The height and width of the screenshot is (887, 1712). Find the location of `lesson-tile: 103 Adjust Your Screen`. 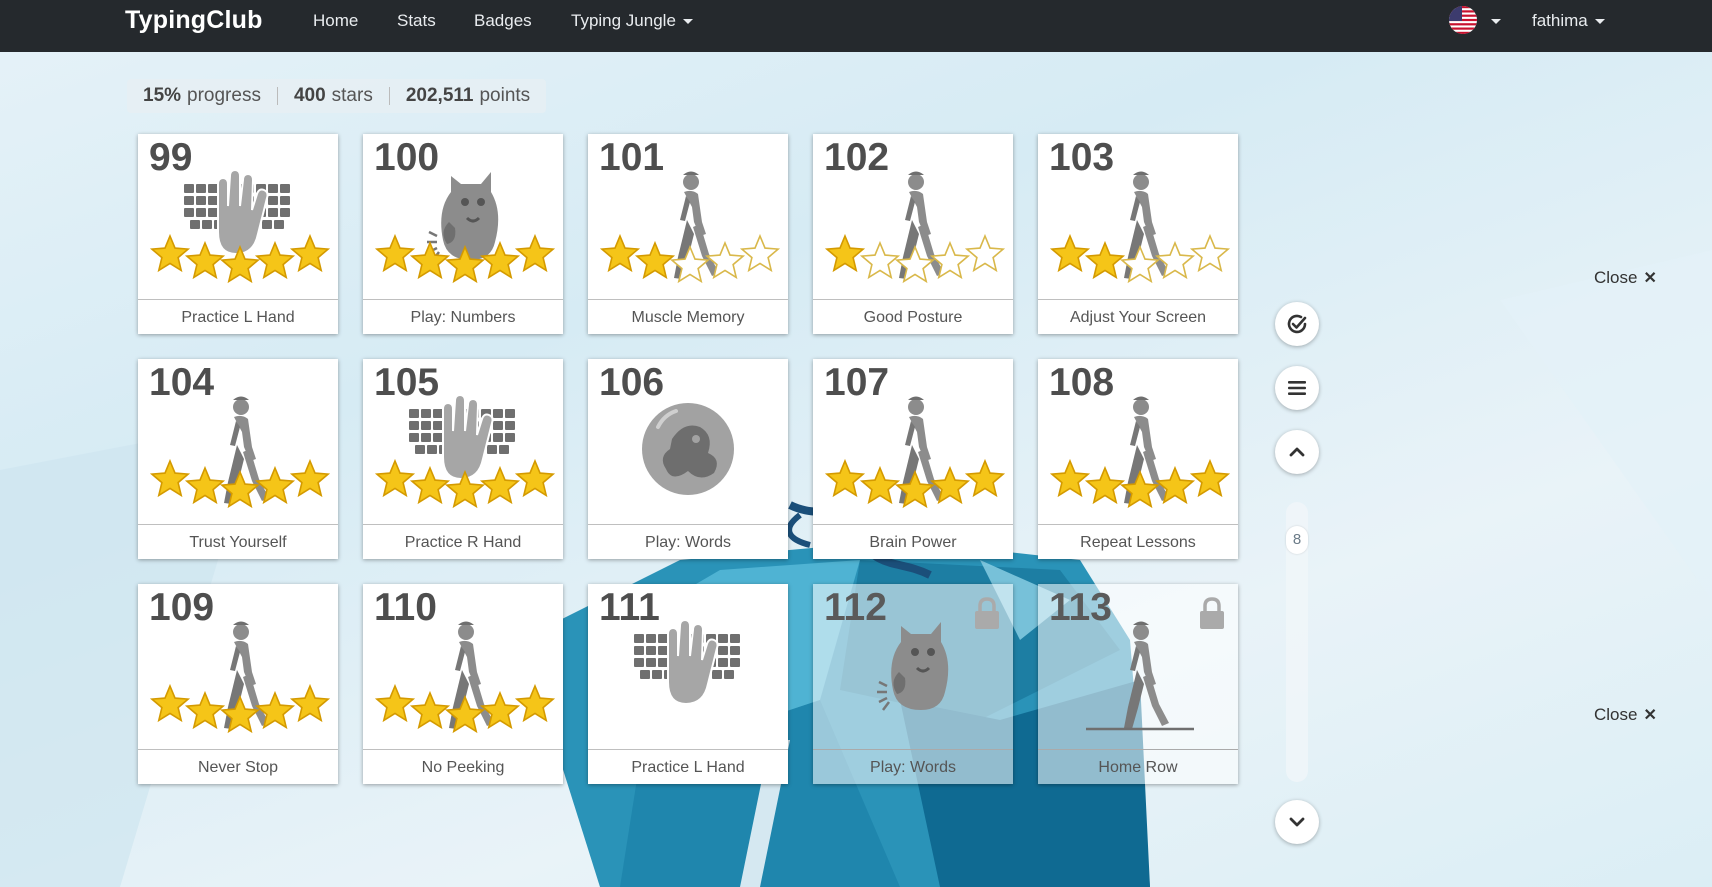

lesson-tile: 103 Adjust Your Screen is located at coordinates (1138, 234).